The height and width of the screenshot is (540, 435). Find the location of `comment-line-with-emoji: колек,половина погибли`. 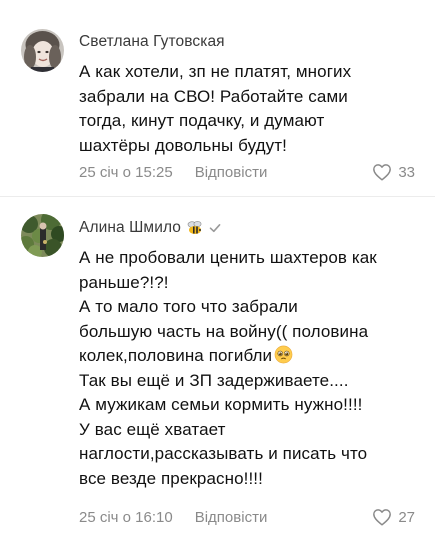

comment-line-with-emoji: колек,половина погибли is located at coordinates (249, 356).